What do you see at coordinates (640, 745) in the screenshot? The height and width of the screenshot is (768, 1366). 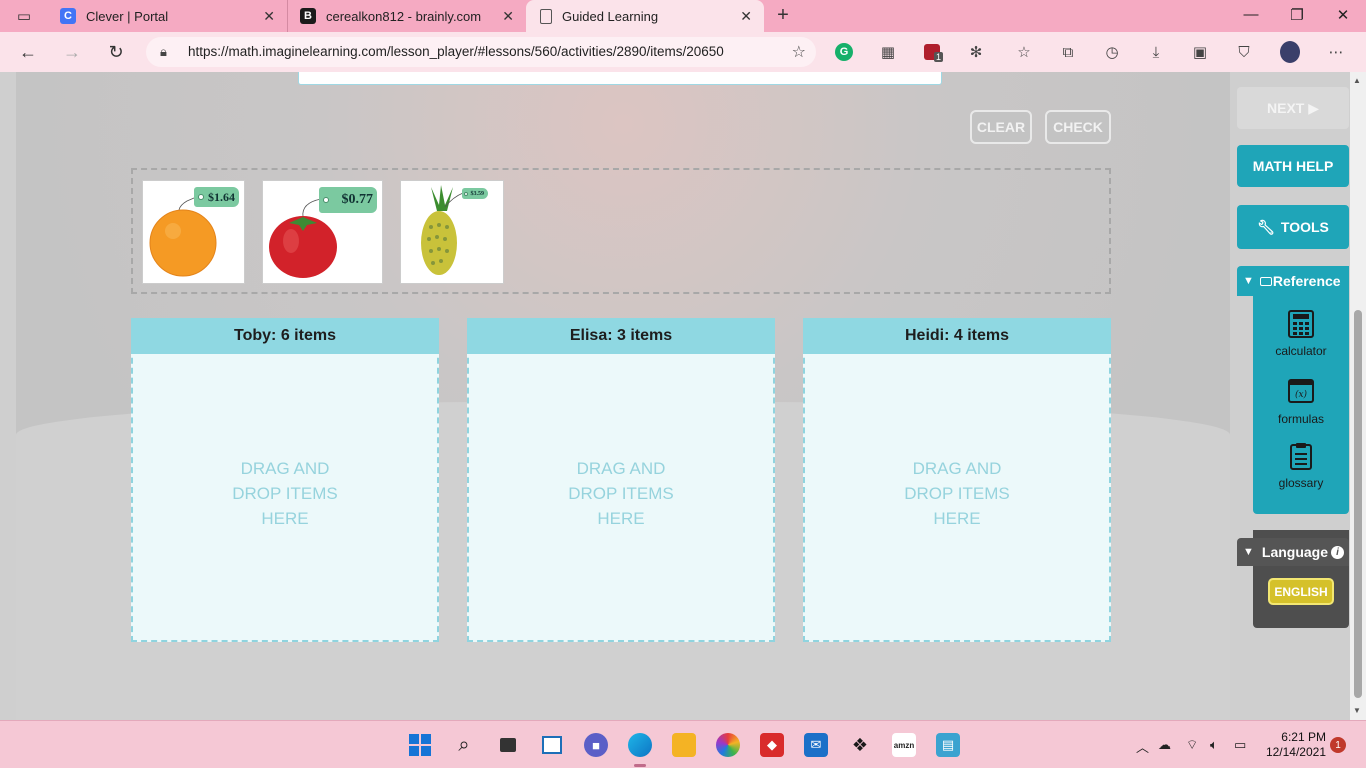 I see `edge-icon` at bounding box center [640, 745].